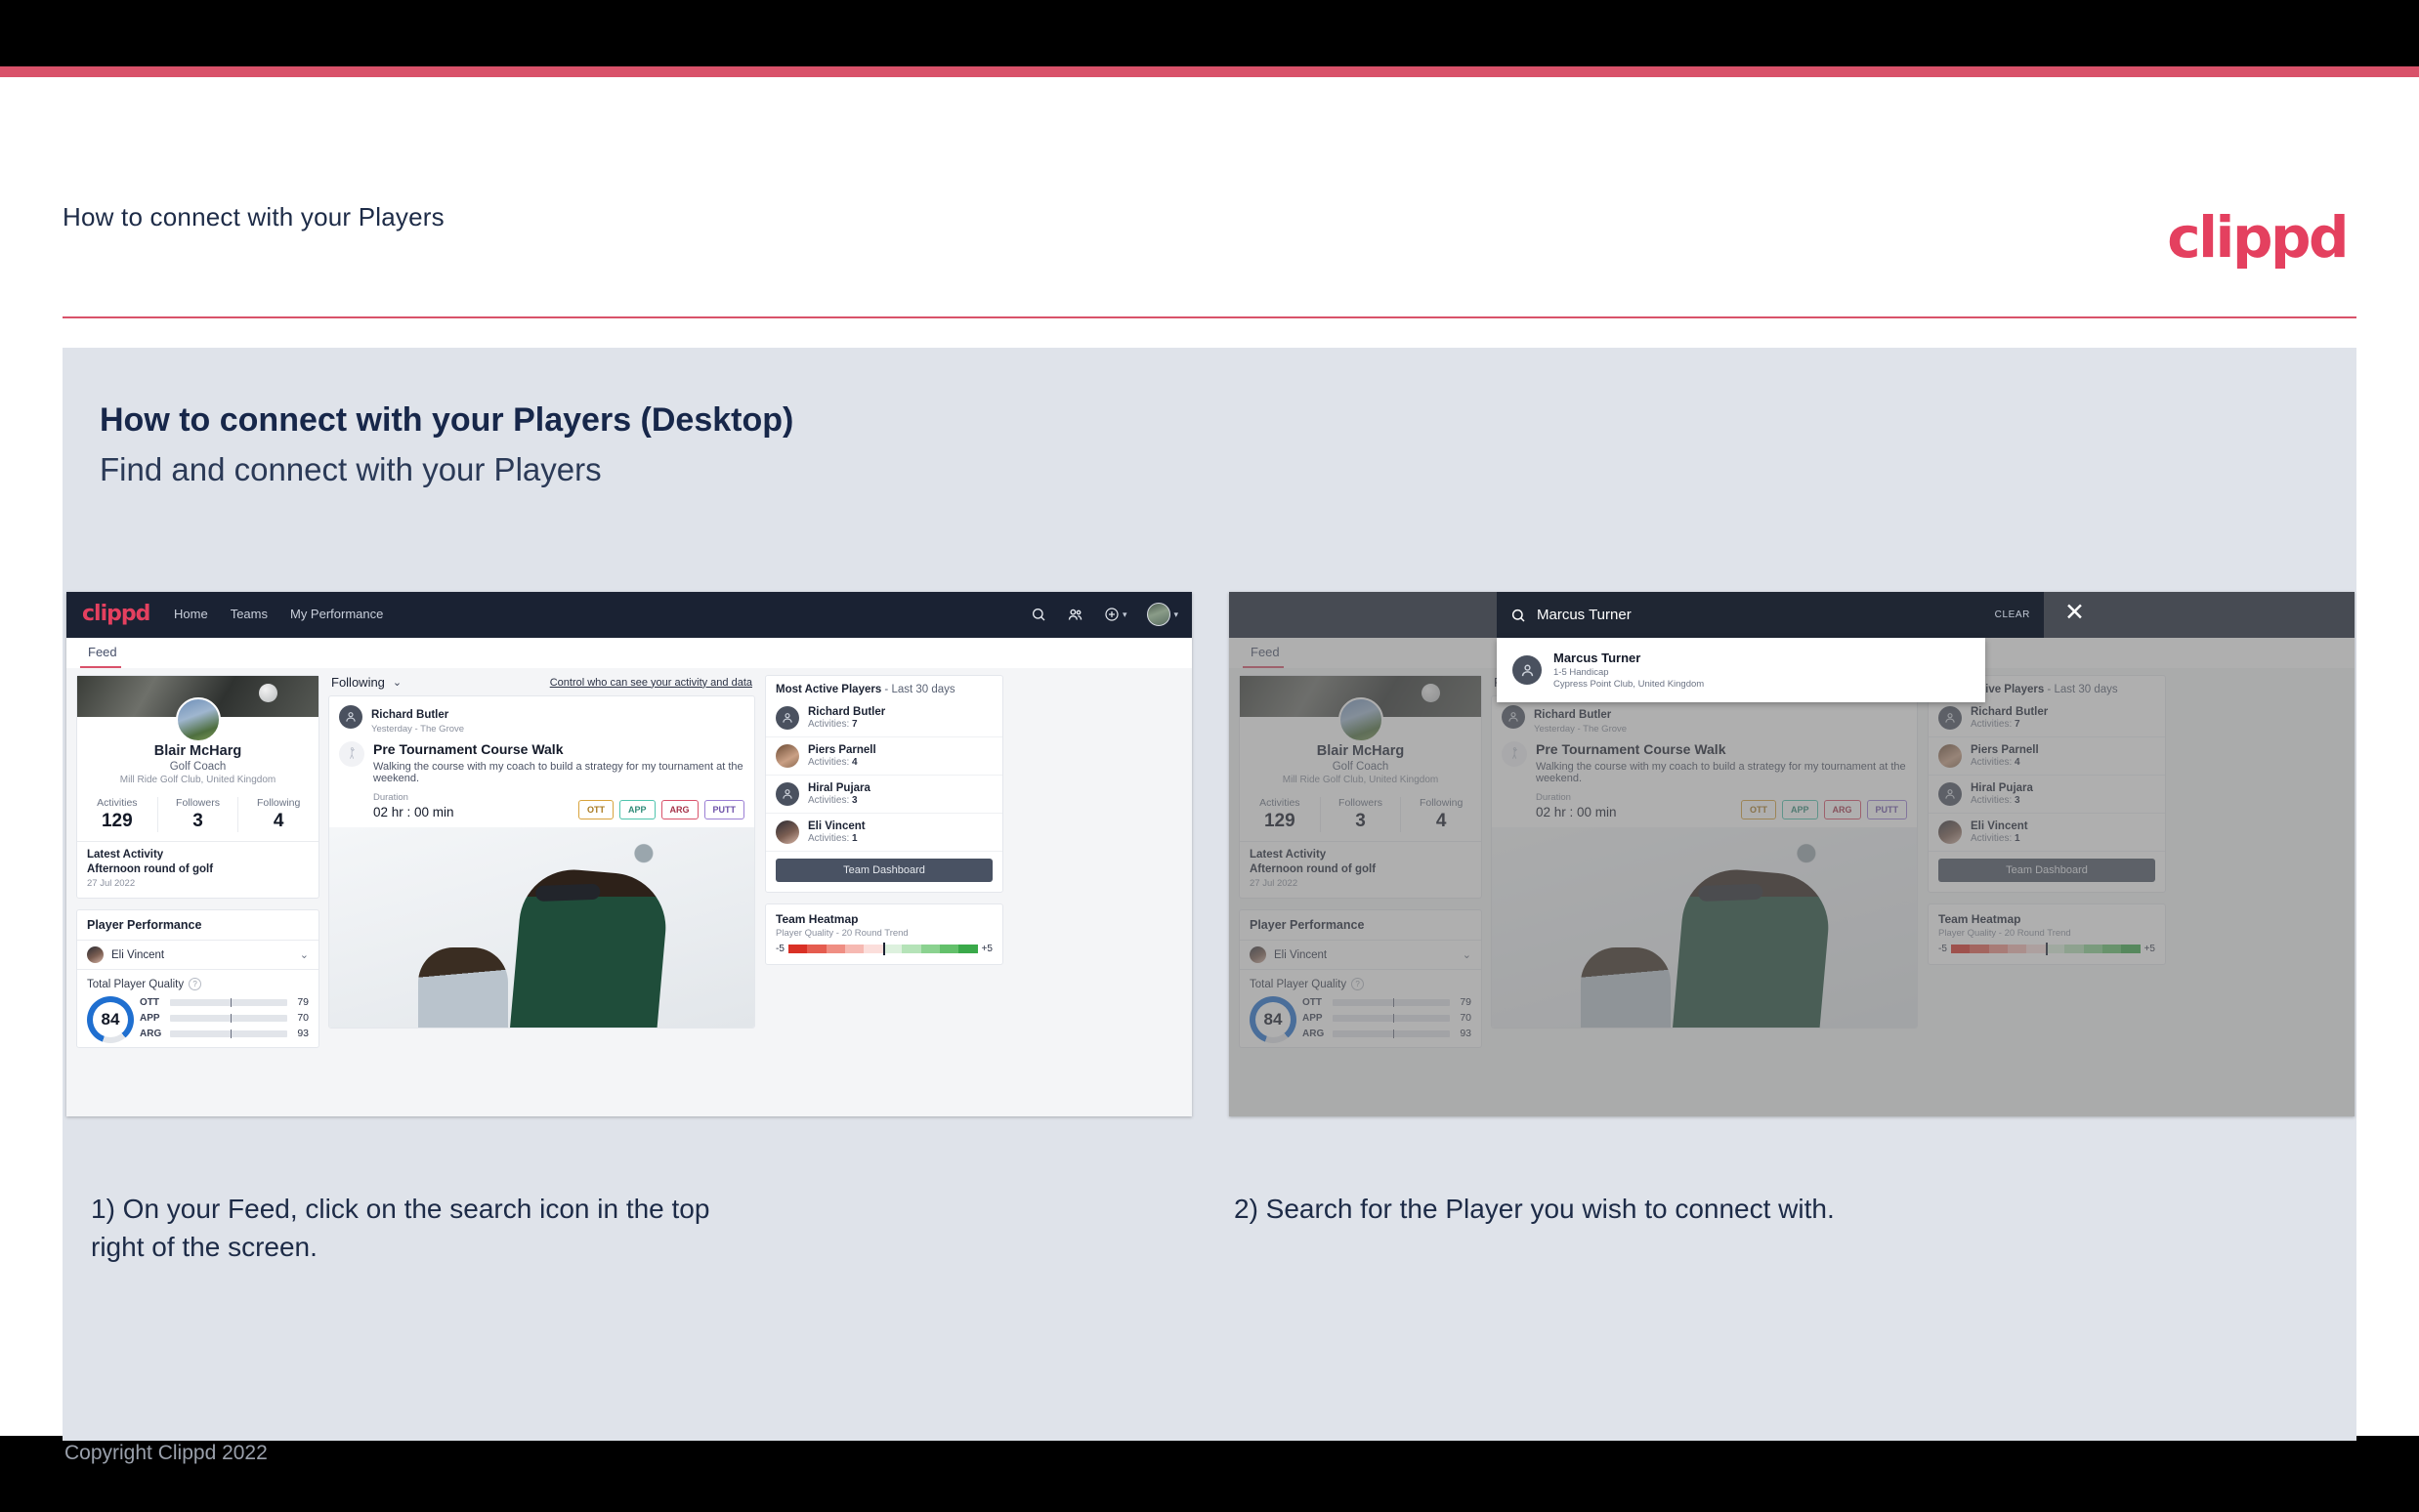 The image size is (2419, 1512). What do you see at coordinates (833, 724) in the screenshot?
I see `player-activities: Activities: 7` at bounding box center [833, 724].